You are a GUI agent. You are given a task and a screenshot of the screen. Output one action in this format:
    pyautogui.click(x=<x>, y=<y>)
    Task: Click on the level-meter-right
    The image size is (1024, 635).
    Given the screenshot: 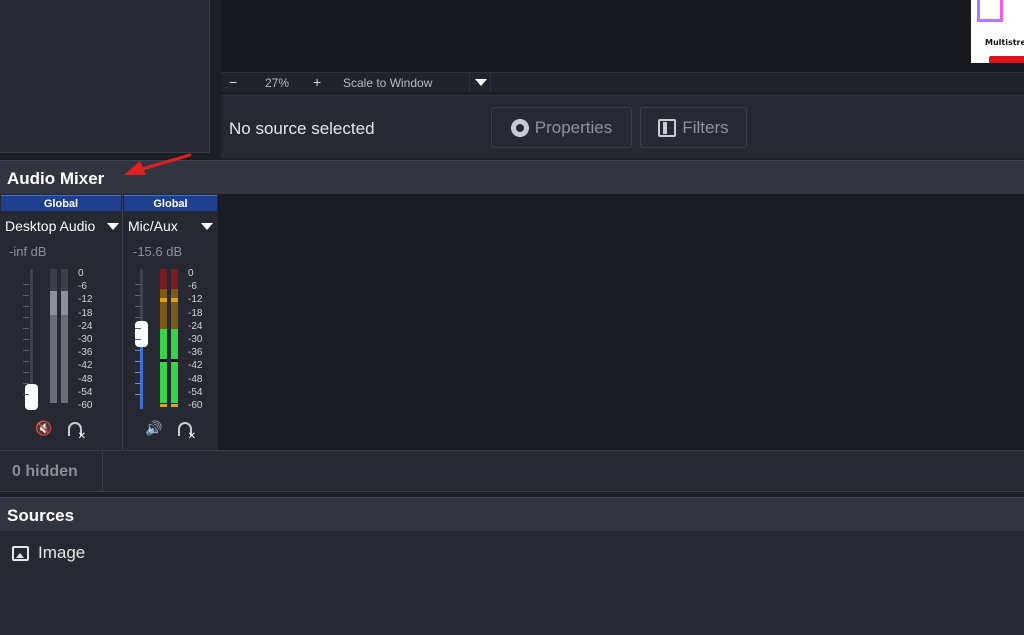 What is the action you would take?
    pyautogui.click(x=64, y=336)
    